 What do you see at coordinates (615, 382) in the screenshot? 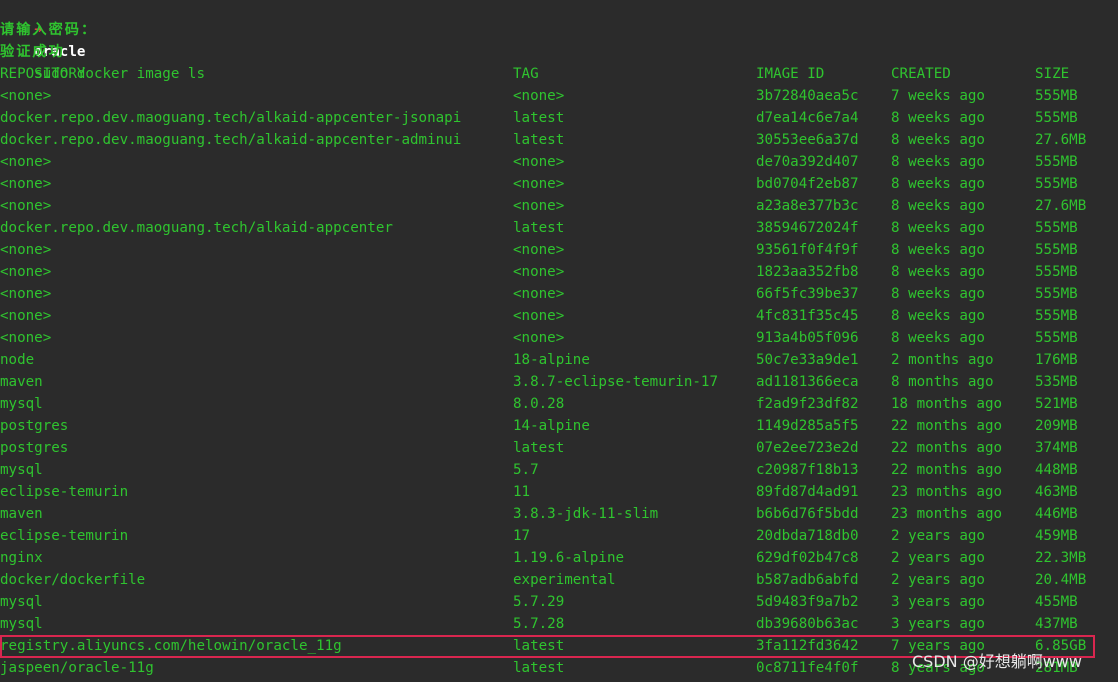
I see `row-tag: 3.8.7-eclipse-temurin-17` at bounding box center [615, 382].